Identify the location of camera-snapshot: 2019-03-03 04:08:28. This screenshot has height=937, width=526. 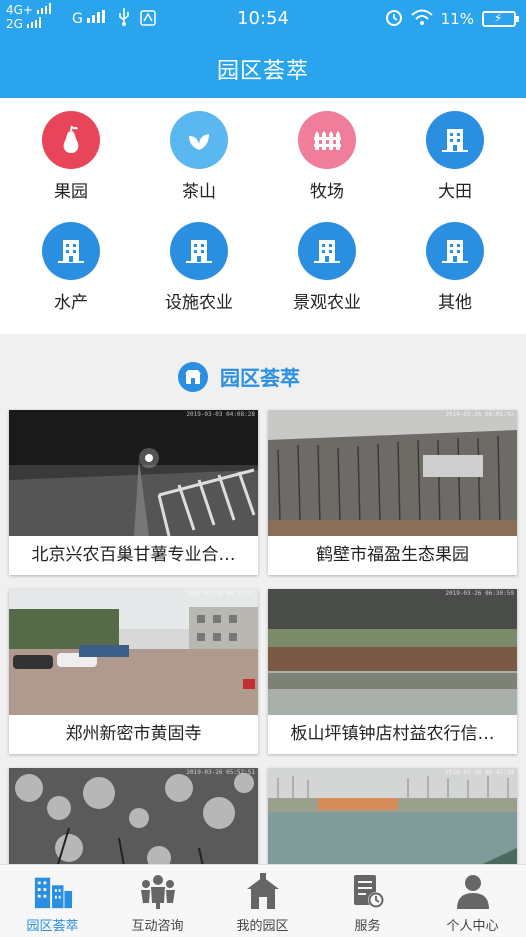
(133, 473).